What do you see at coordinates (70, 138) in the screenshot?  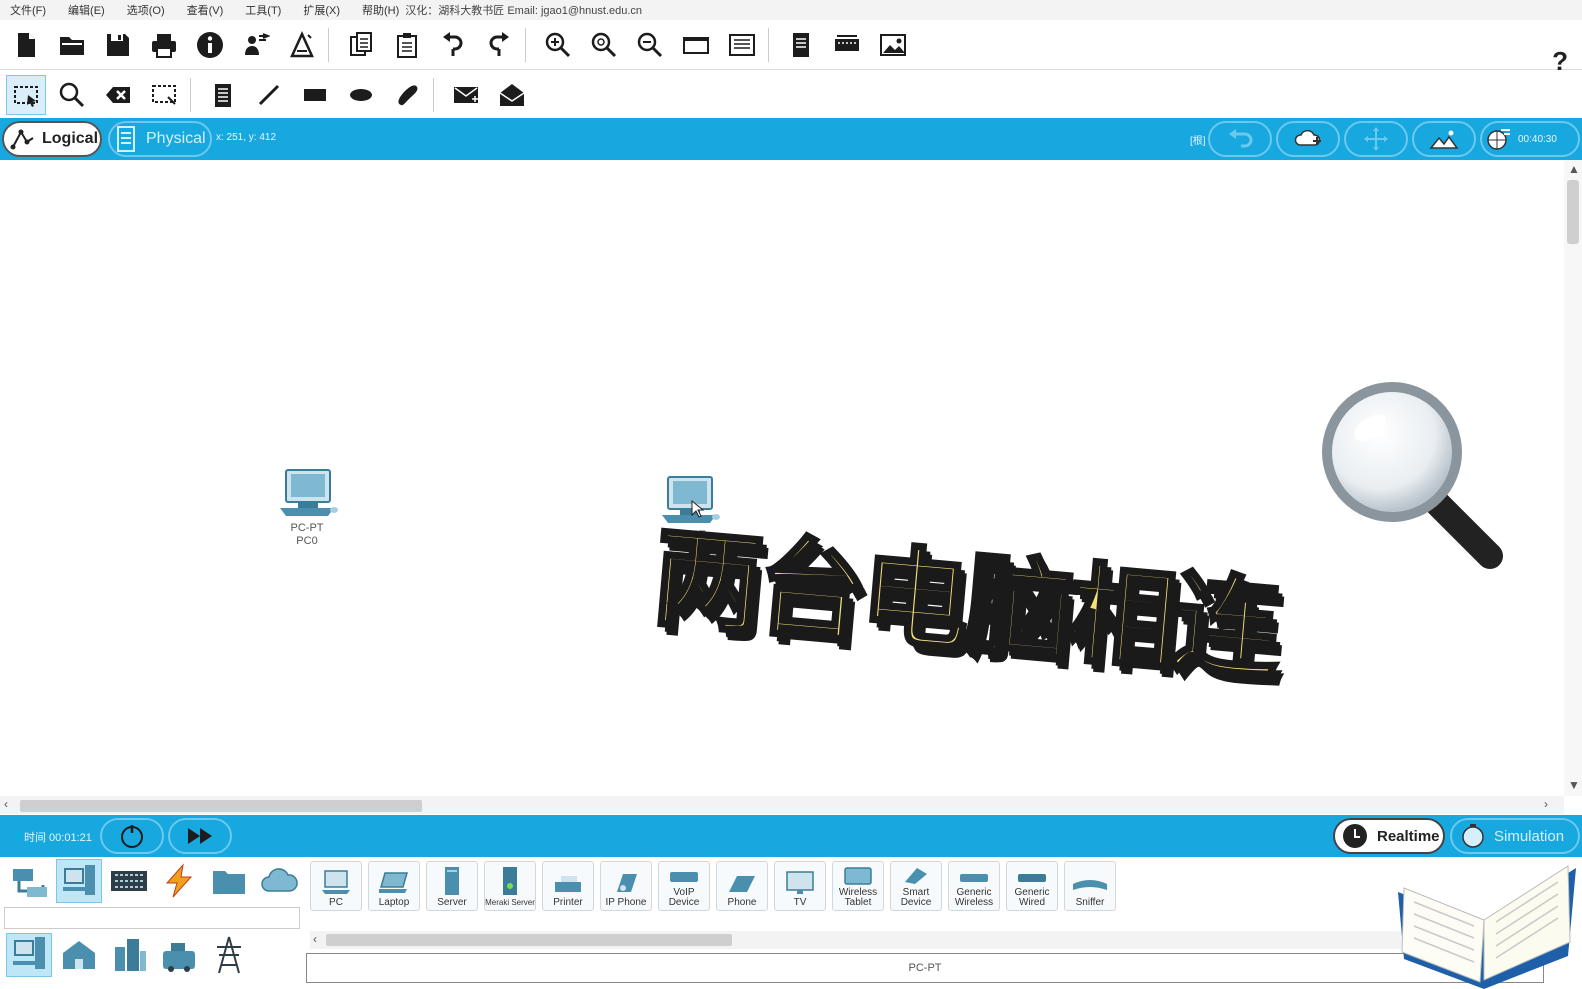 I see `logical-tab-label: Logical` at bounding box center [70, 138].